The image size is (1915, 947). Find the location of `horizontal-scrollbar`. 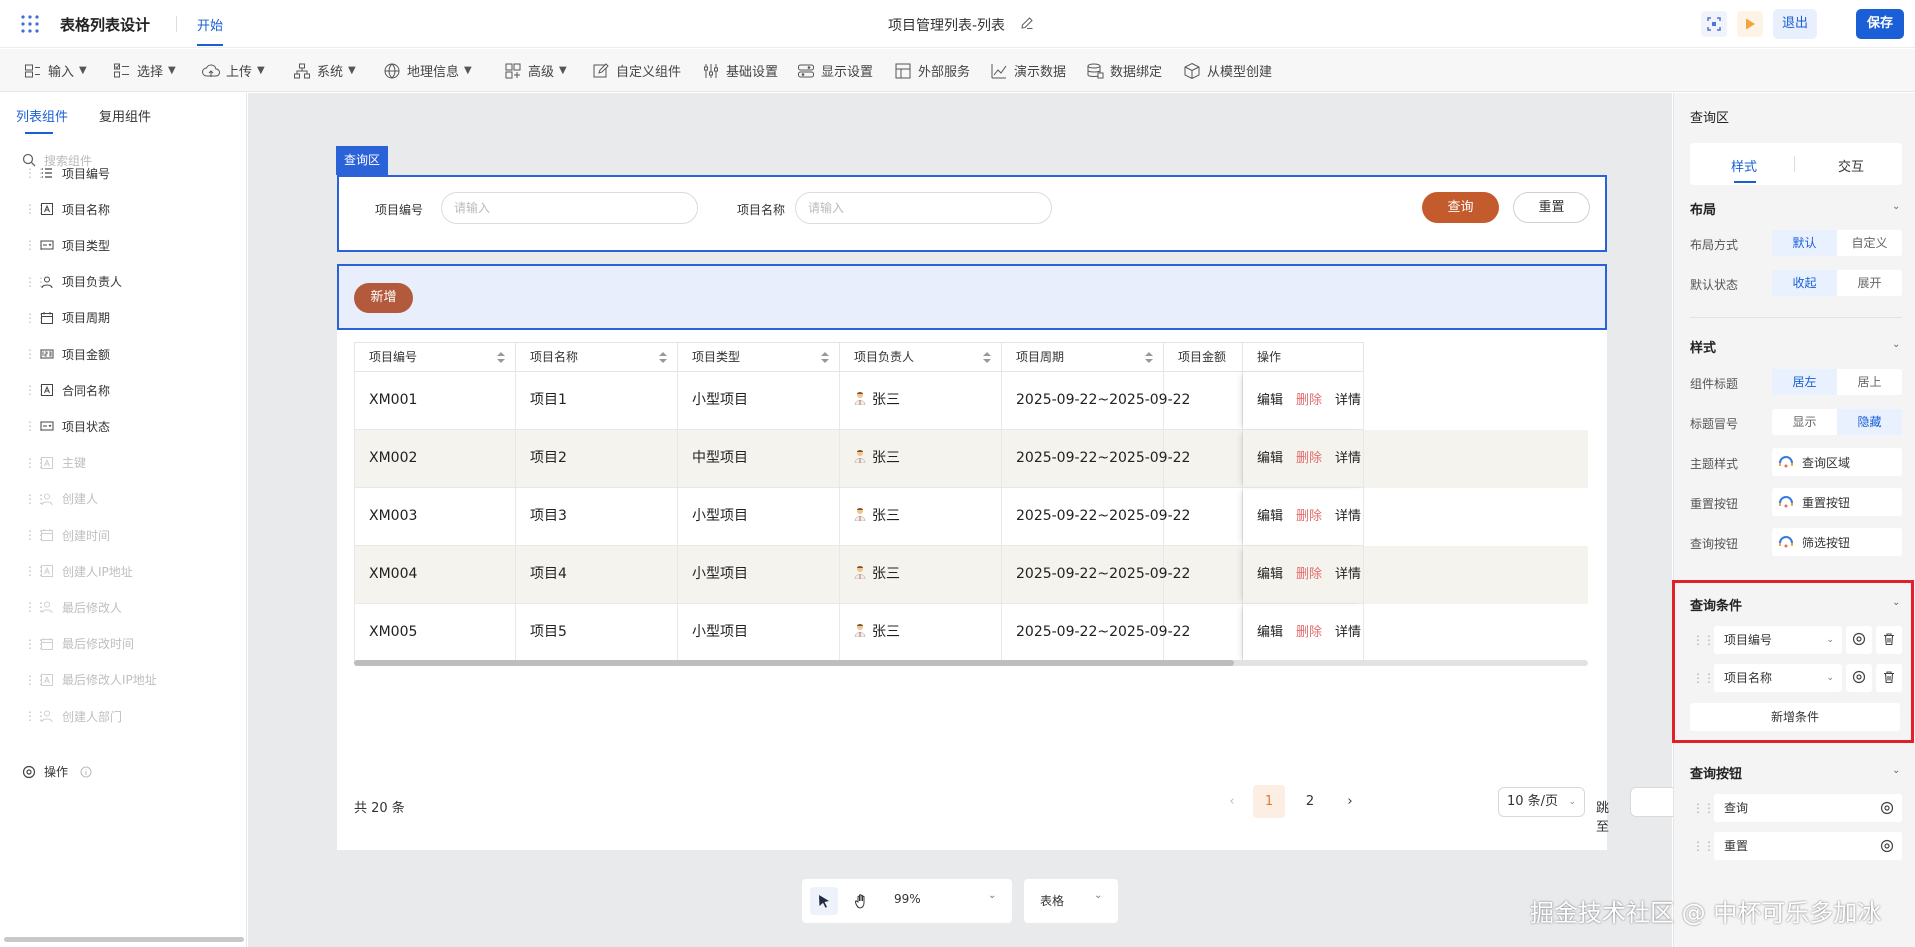

horizontal-scrollbar is located at coordinates (124, 939).